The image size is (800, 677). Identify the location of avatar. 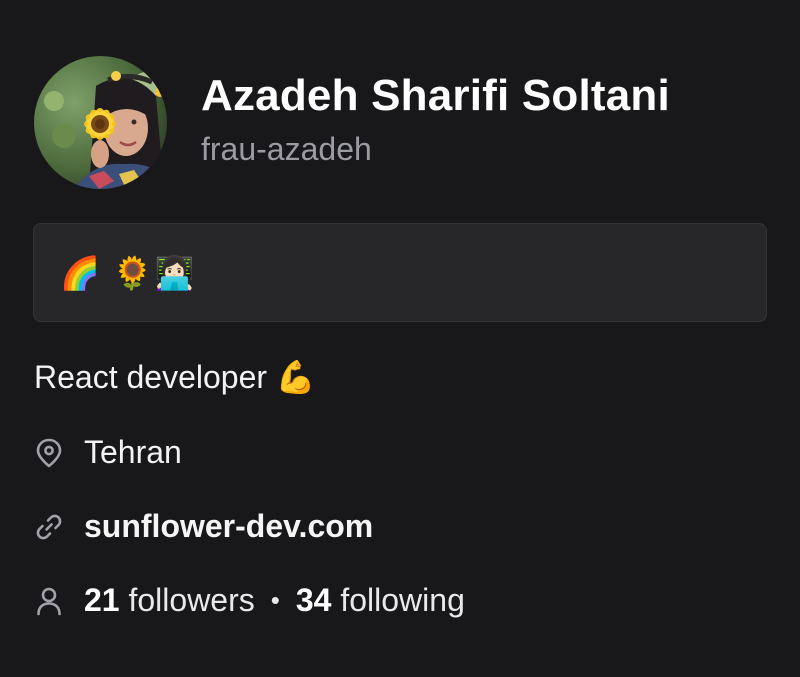
(100, 122).